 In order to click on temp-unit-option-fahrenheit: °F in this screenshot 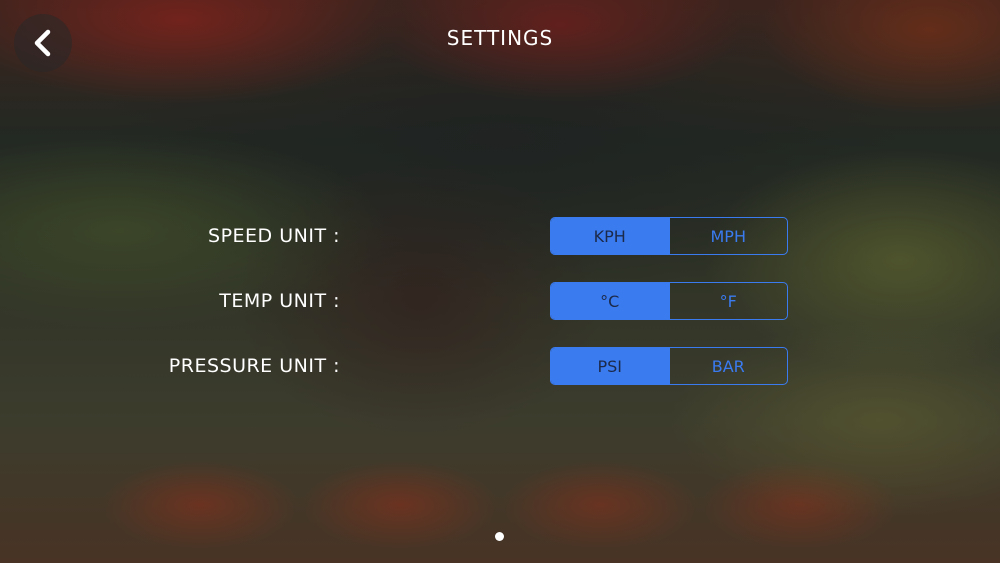, I will do `click(728, 301)`.